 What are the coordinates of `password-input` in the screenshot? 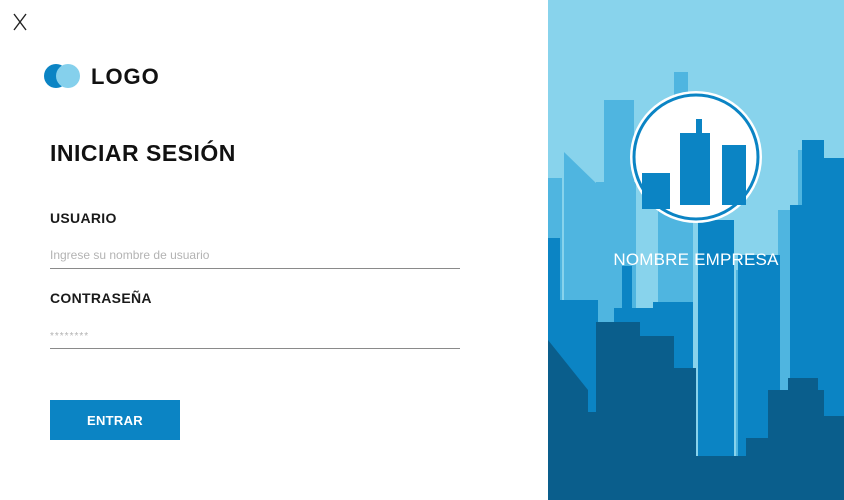 It's located at (255, 335).